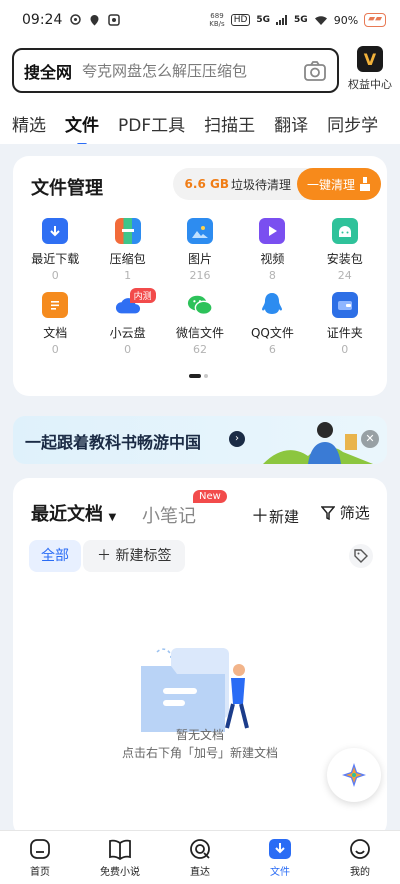  What do you see at coordinates (217, 20) in the screenshot?
I see `network-speed: 689 KB/s` at bounding box center [217, 20].